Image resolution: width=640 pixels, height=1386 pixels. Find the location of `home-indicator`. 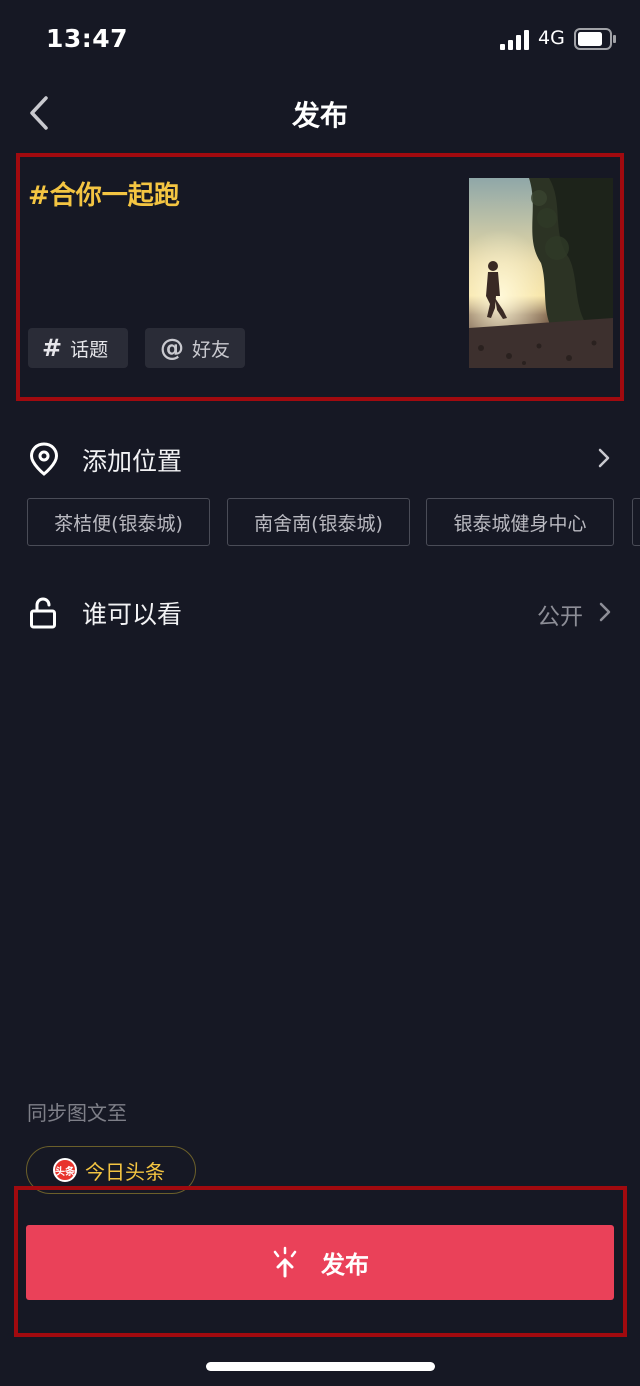

home-indicator is located at coordinates (320, 1366).